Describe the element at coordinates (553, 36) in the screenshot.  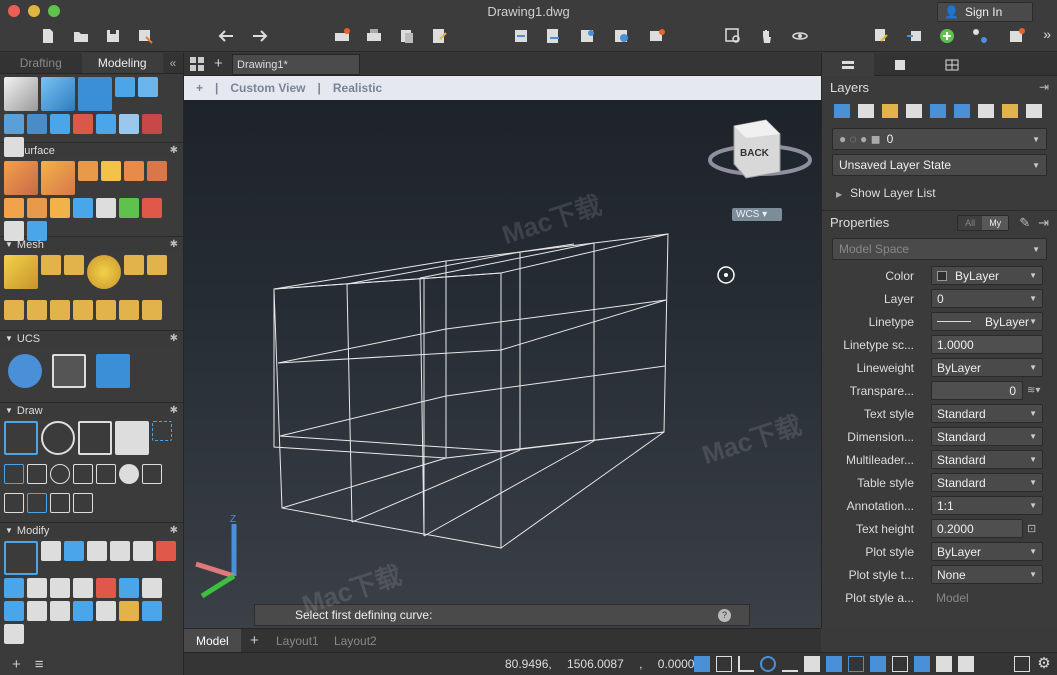
I see `export-icon` at that location.